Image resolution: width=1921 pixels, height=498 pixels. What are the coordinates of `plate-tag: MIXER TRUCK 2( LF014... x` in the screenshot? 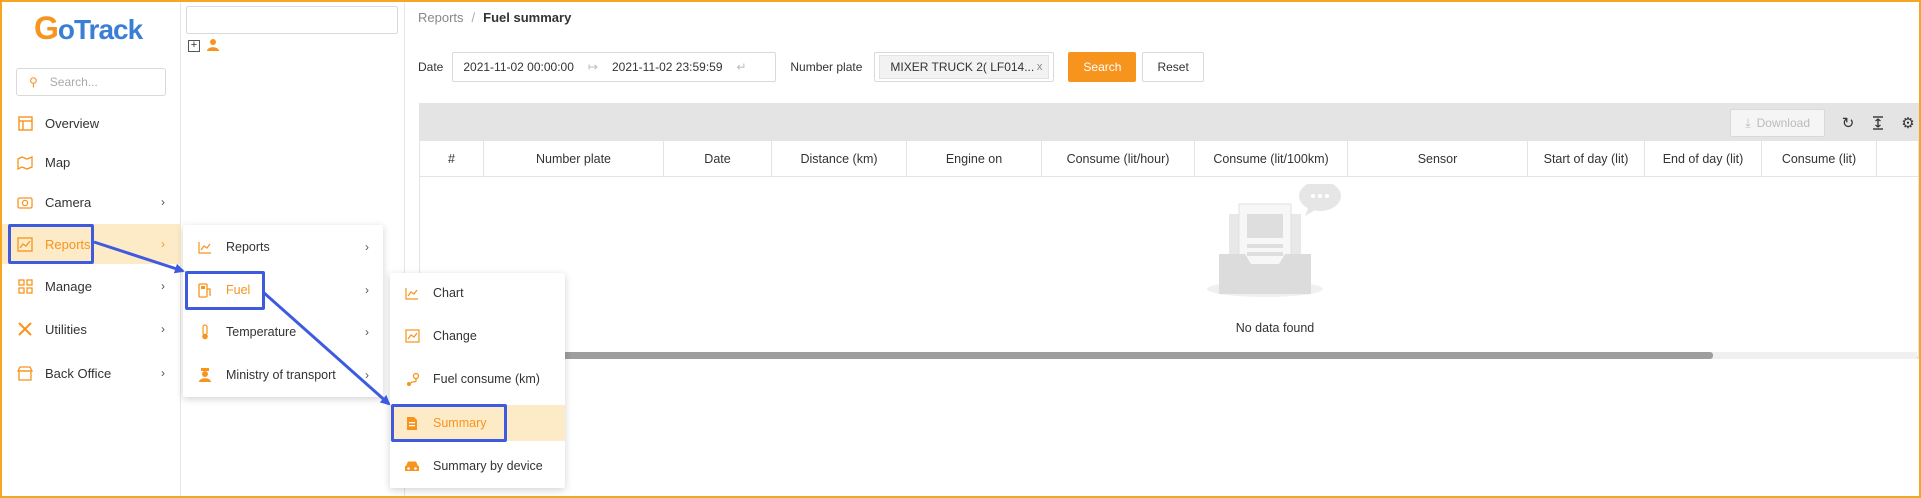 It's located at (964, 67).